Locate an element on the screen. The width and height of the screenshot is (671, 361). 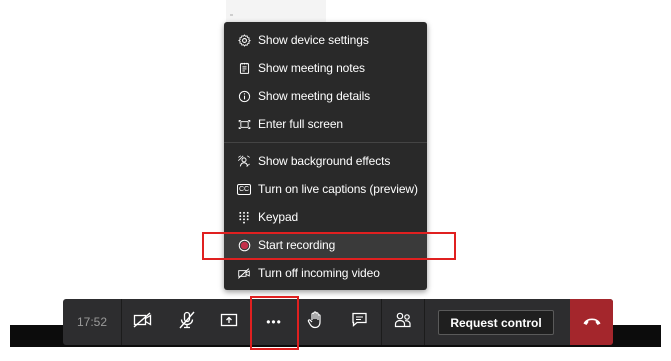
camera-toggle-button is located at coordinates (143, 322).